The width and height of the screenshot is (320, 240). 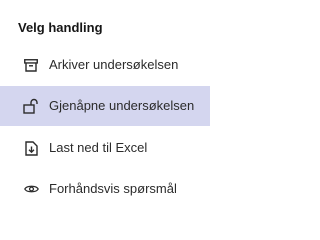 What do you see at coordinates (31, 189) in the screenshot?
I see `eye-icon` at bounding box center [31, 189].